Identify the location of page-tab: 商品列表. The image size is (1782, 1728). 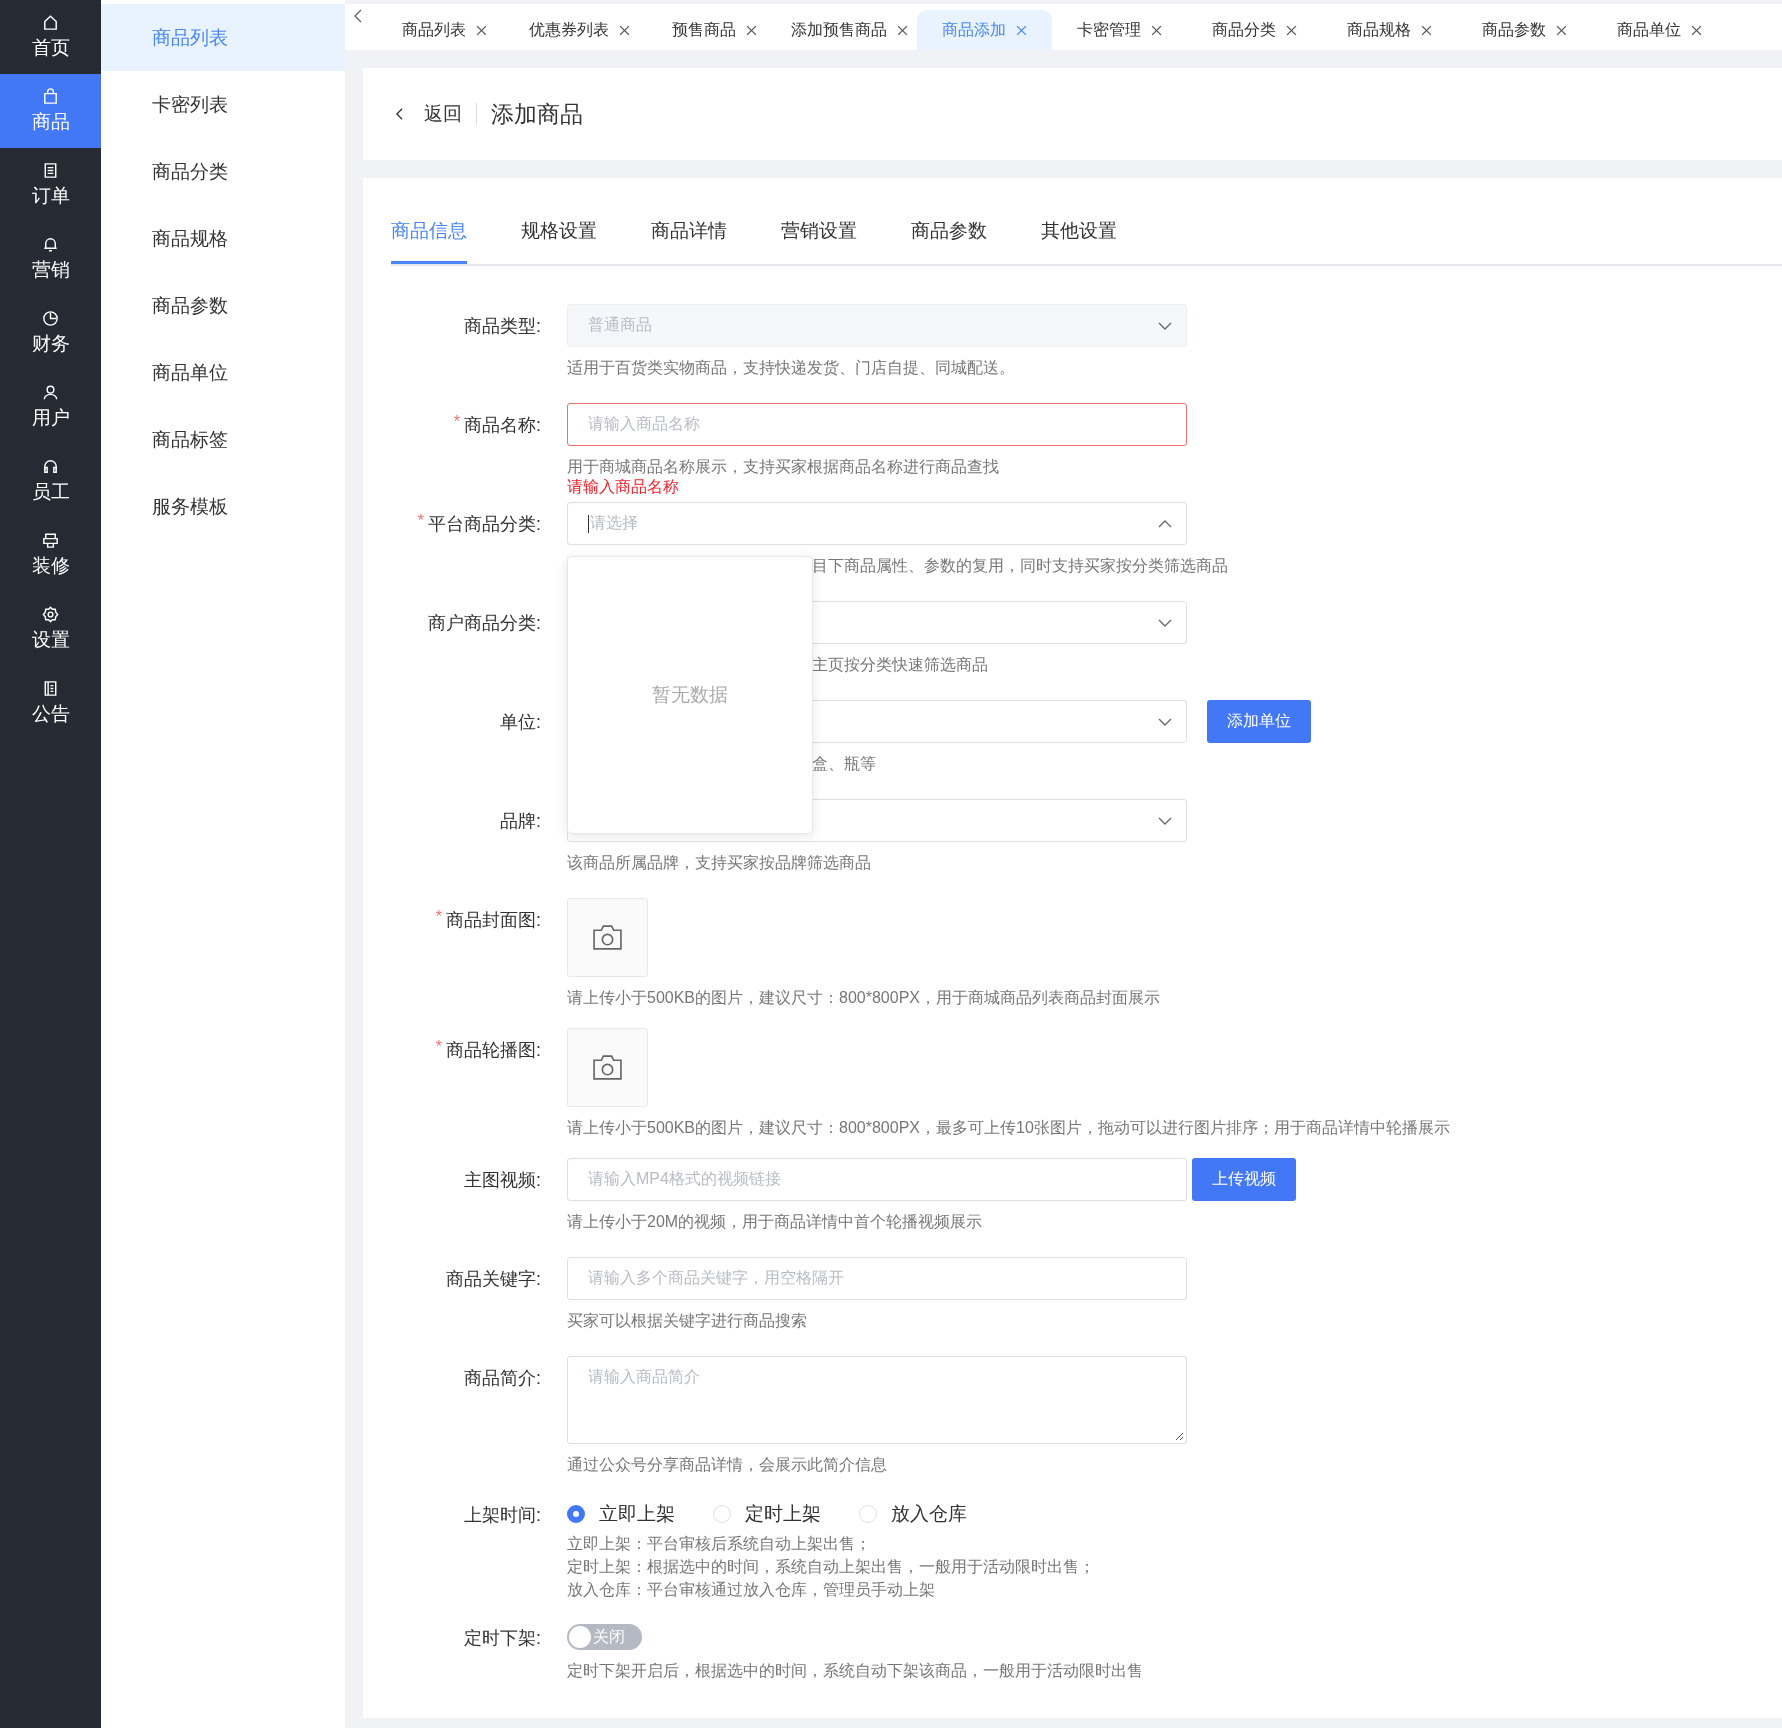
(444, 30).